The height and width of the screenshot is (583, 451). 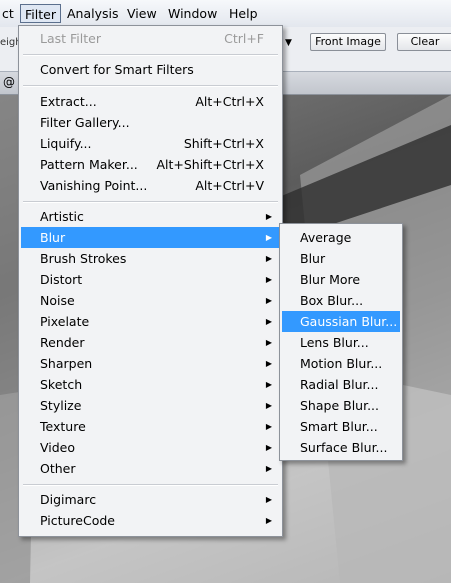 What do you see at coordinates (150, 216) in the screenshot?
I see `menu-item-artistic: Artistic ▶` at bounding box center [150, 216].